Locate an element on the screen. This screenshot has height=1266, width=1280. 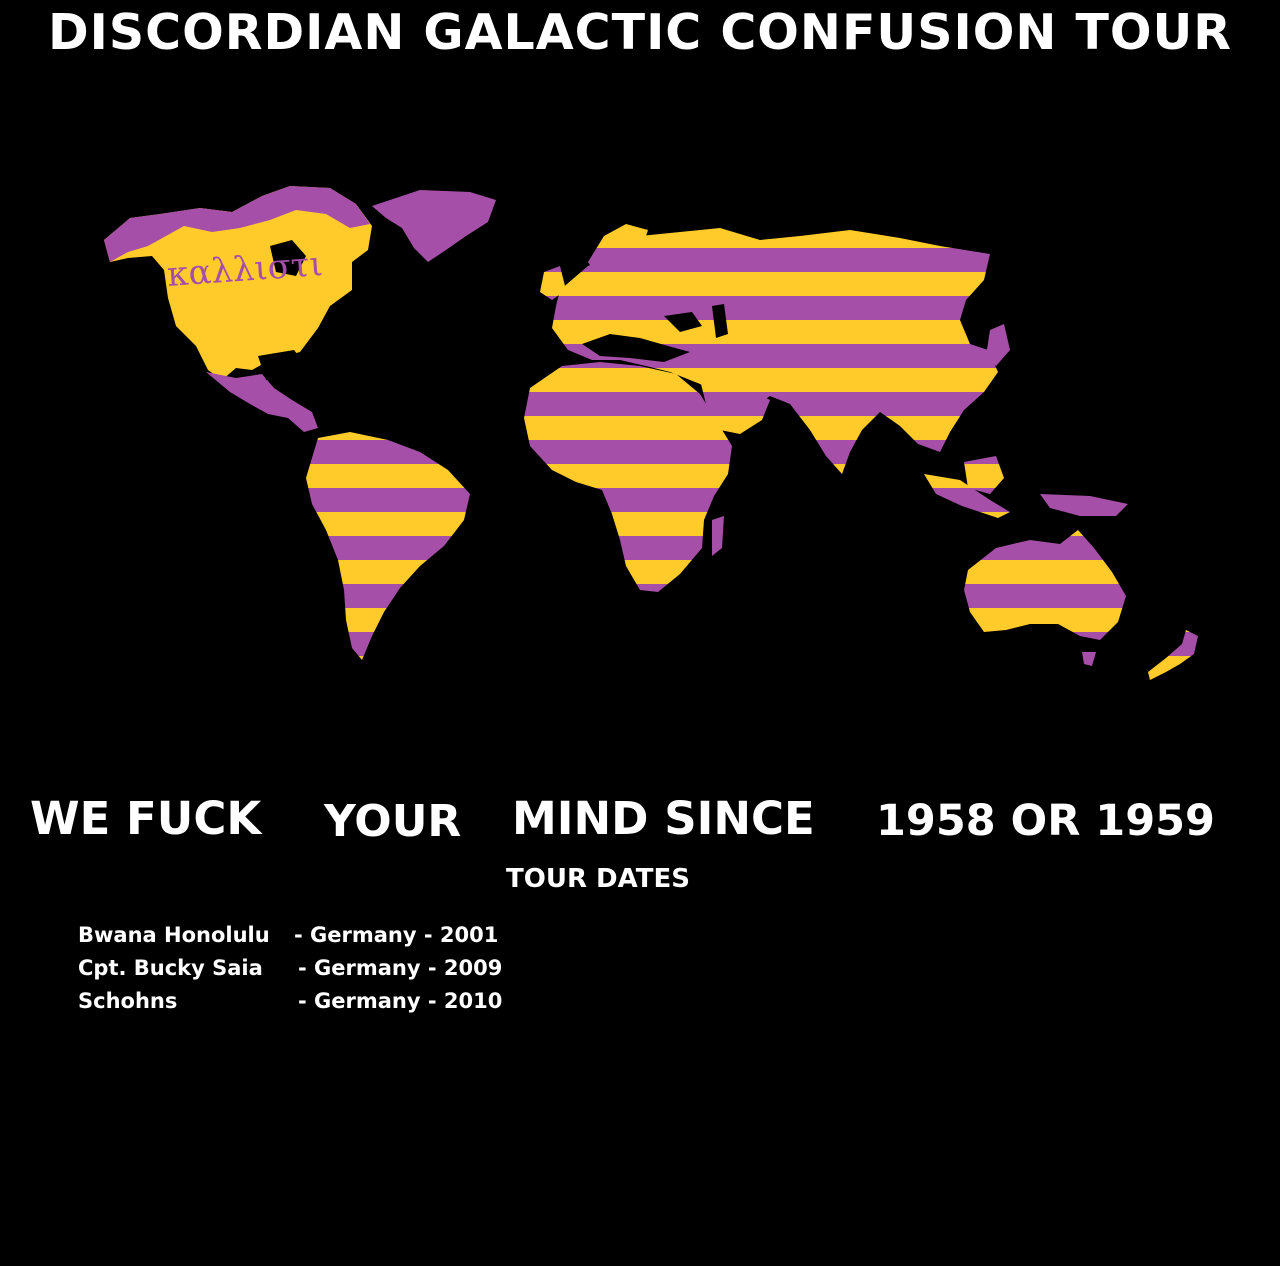
madagascar is located at coordinates (718, 536).